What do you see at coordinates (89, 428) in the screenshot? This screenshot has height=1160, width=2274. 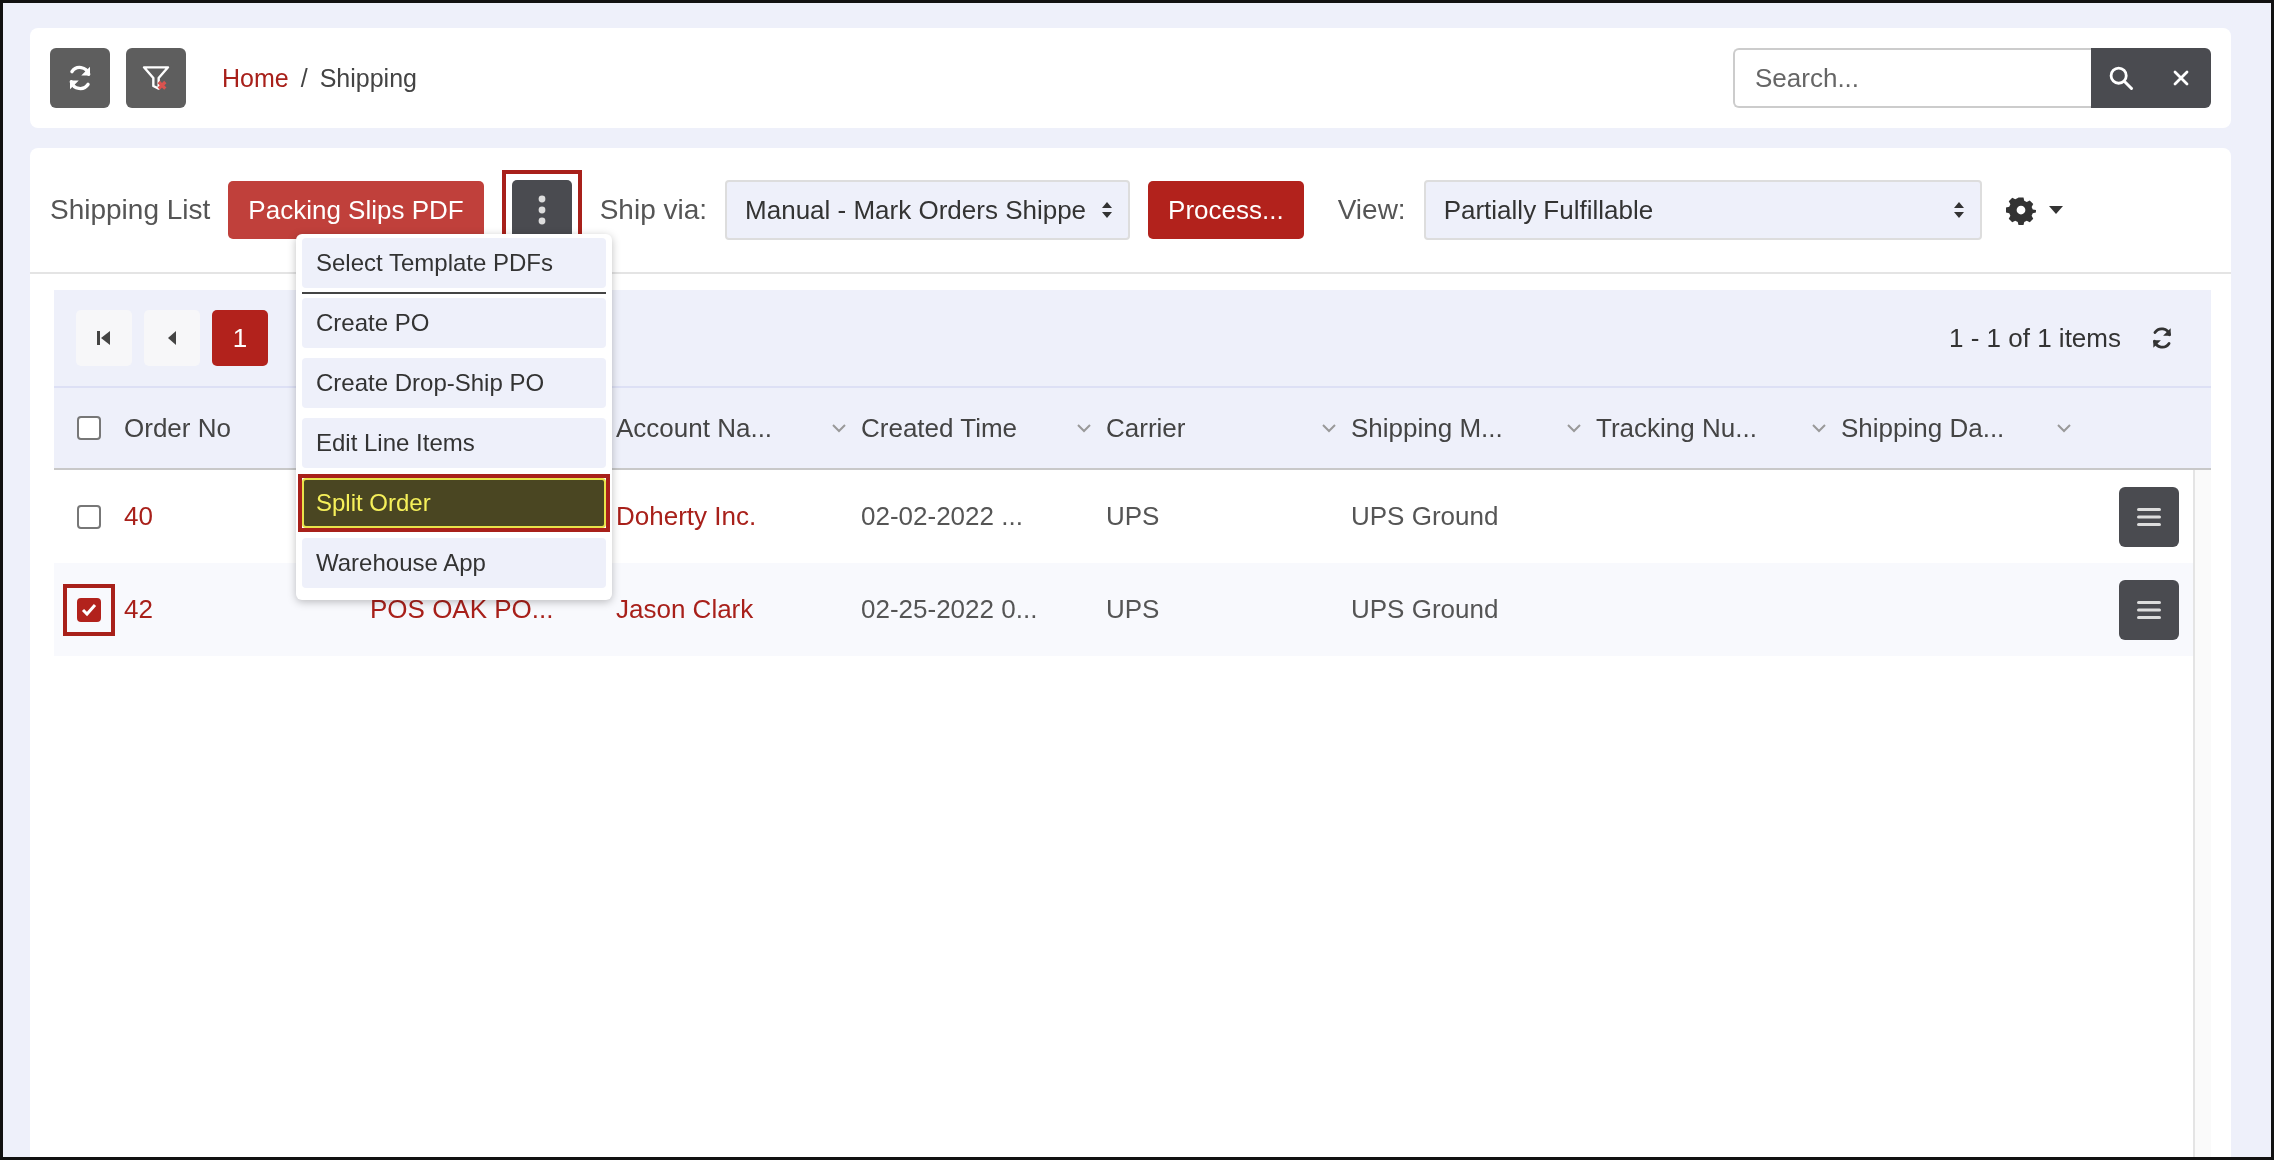 I see `select-all-checkbox` at bounding box center [89, 428].